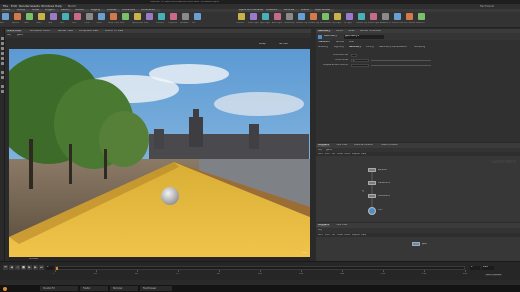 This screenshot has width=520, height=292. I want to click on node-geo, so click(416, 244).